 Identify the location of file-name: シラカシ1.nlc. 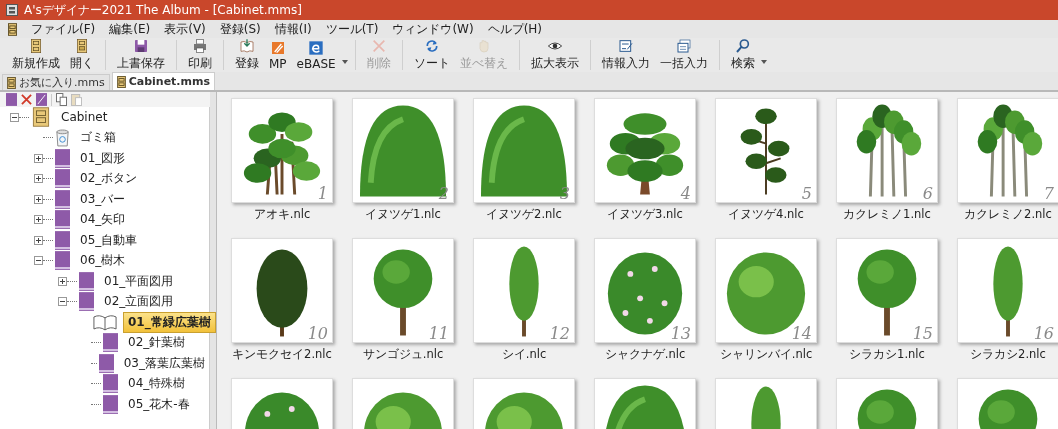
(887, 354).